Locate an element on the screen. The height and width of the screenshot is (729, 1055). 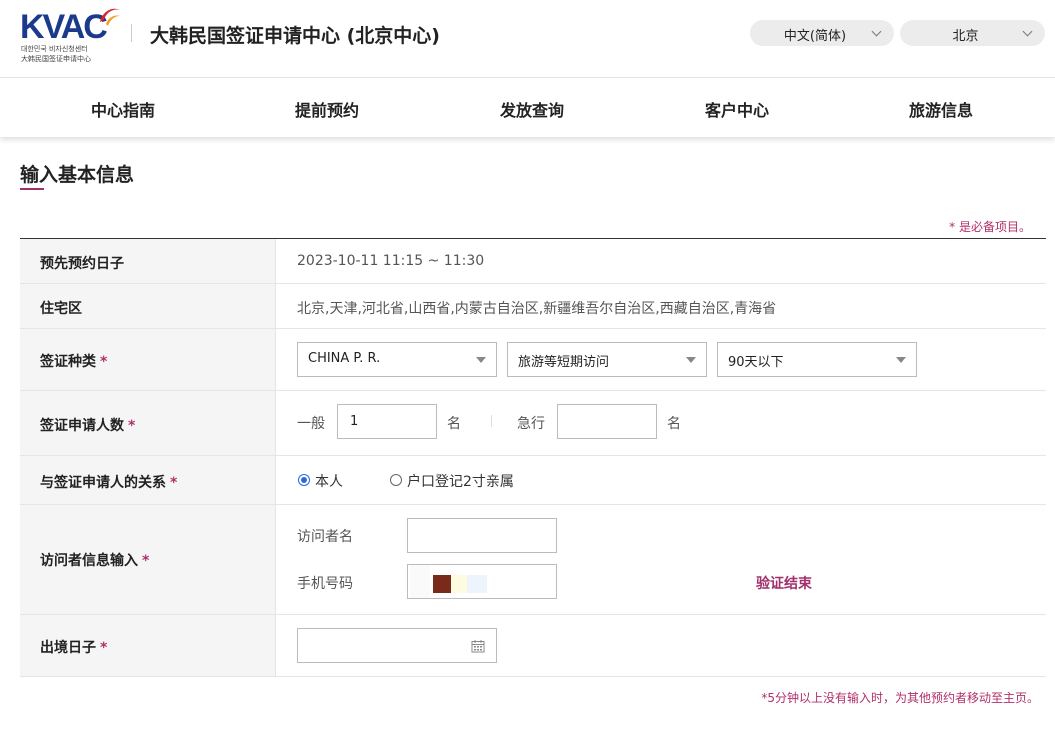
form-row-departure-date: 出境日子 * is located at coordinates (533, 646).